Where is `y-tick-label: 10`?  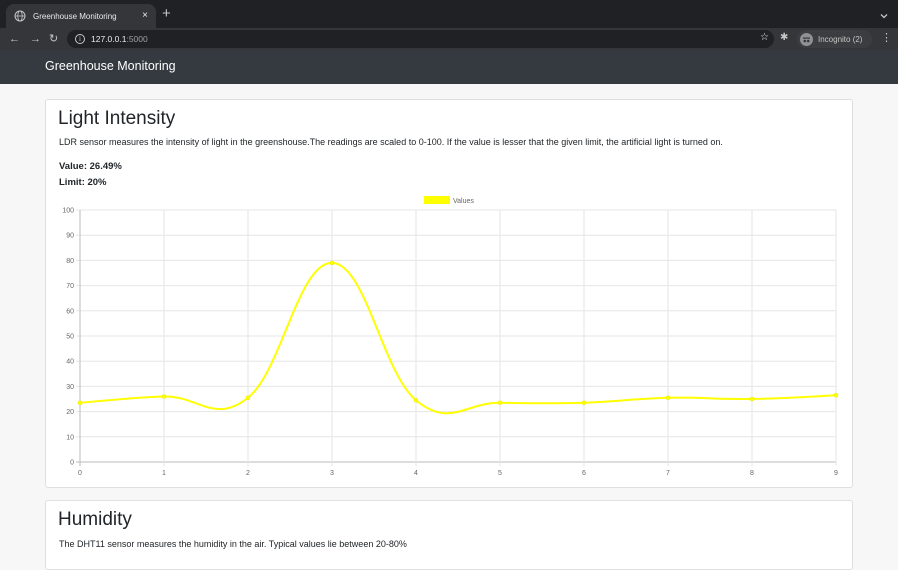 y-tick-label: 10 is located at coordinates (70, 437).